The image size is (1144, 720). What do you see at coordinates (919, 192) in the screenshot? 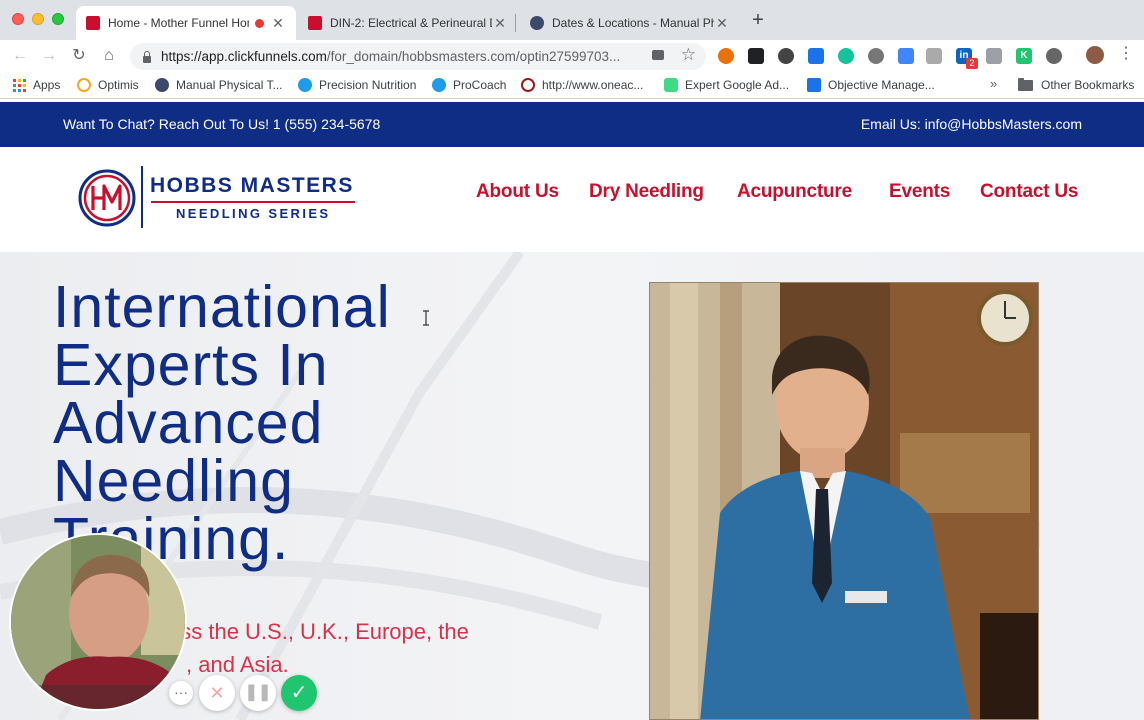
I see `nav-events: Events` at bounding box center [919, 192].